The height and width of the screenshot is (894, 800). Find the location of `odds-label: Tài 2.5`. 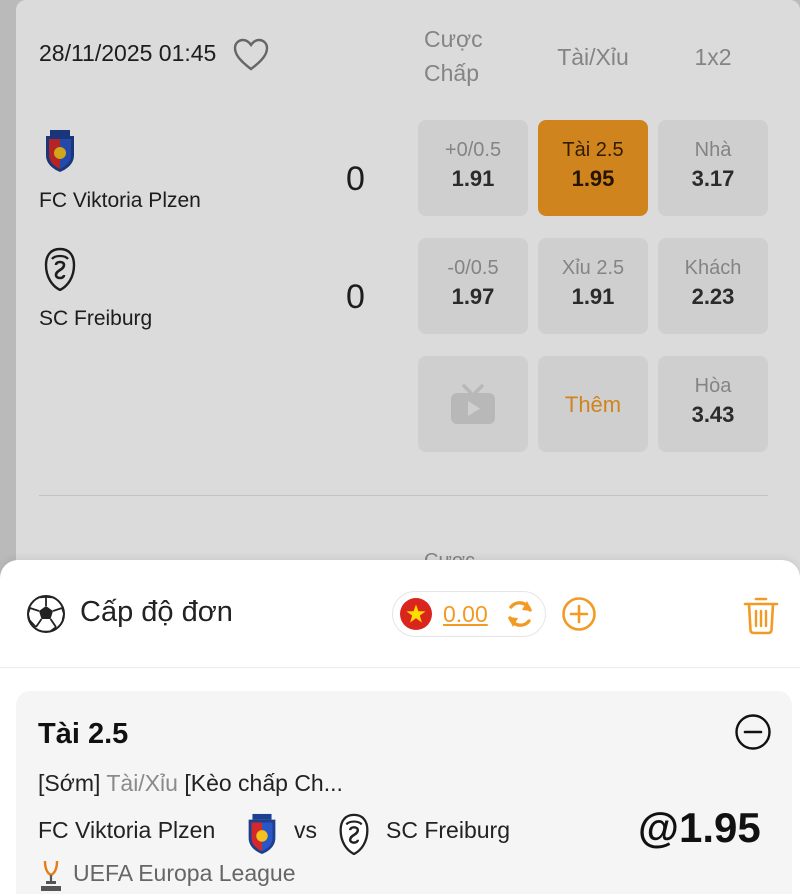

odds-label: Tài 2.5 is located at coordinates (593, 150).